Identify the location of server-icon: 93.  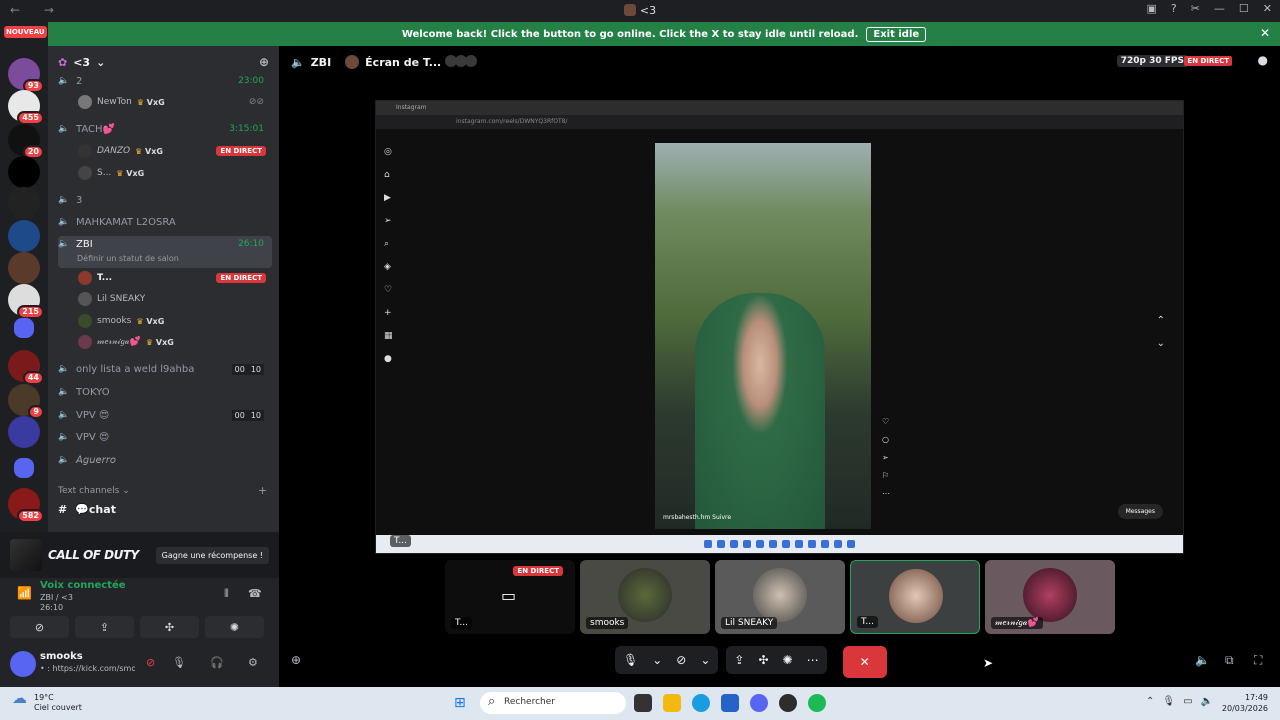
(26, 75).